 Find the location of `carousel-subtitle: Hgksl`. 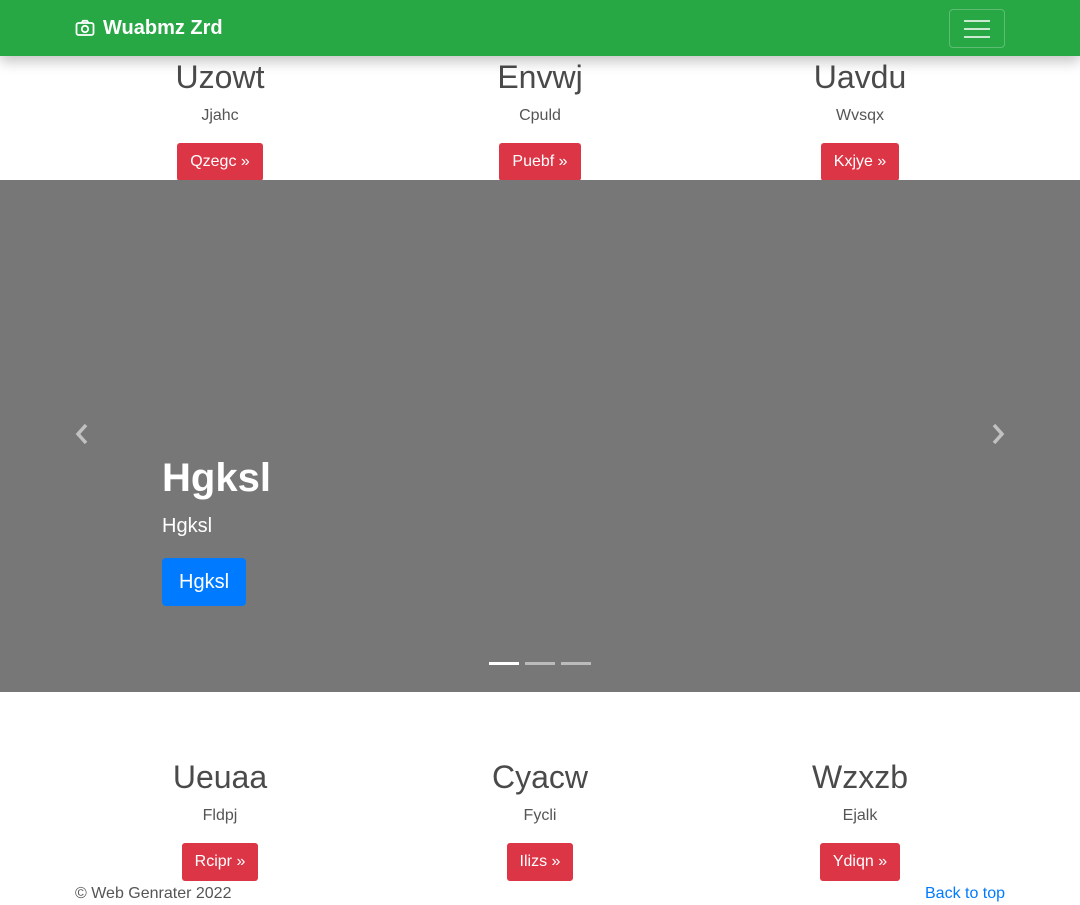

carousel-subtitle: Hgksl is located at coordinates (187, 526).